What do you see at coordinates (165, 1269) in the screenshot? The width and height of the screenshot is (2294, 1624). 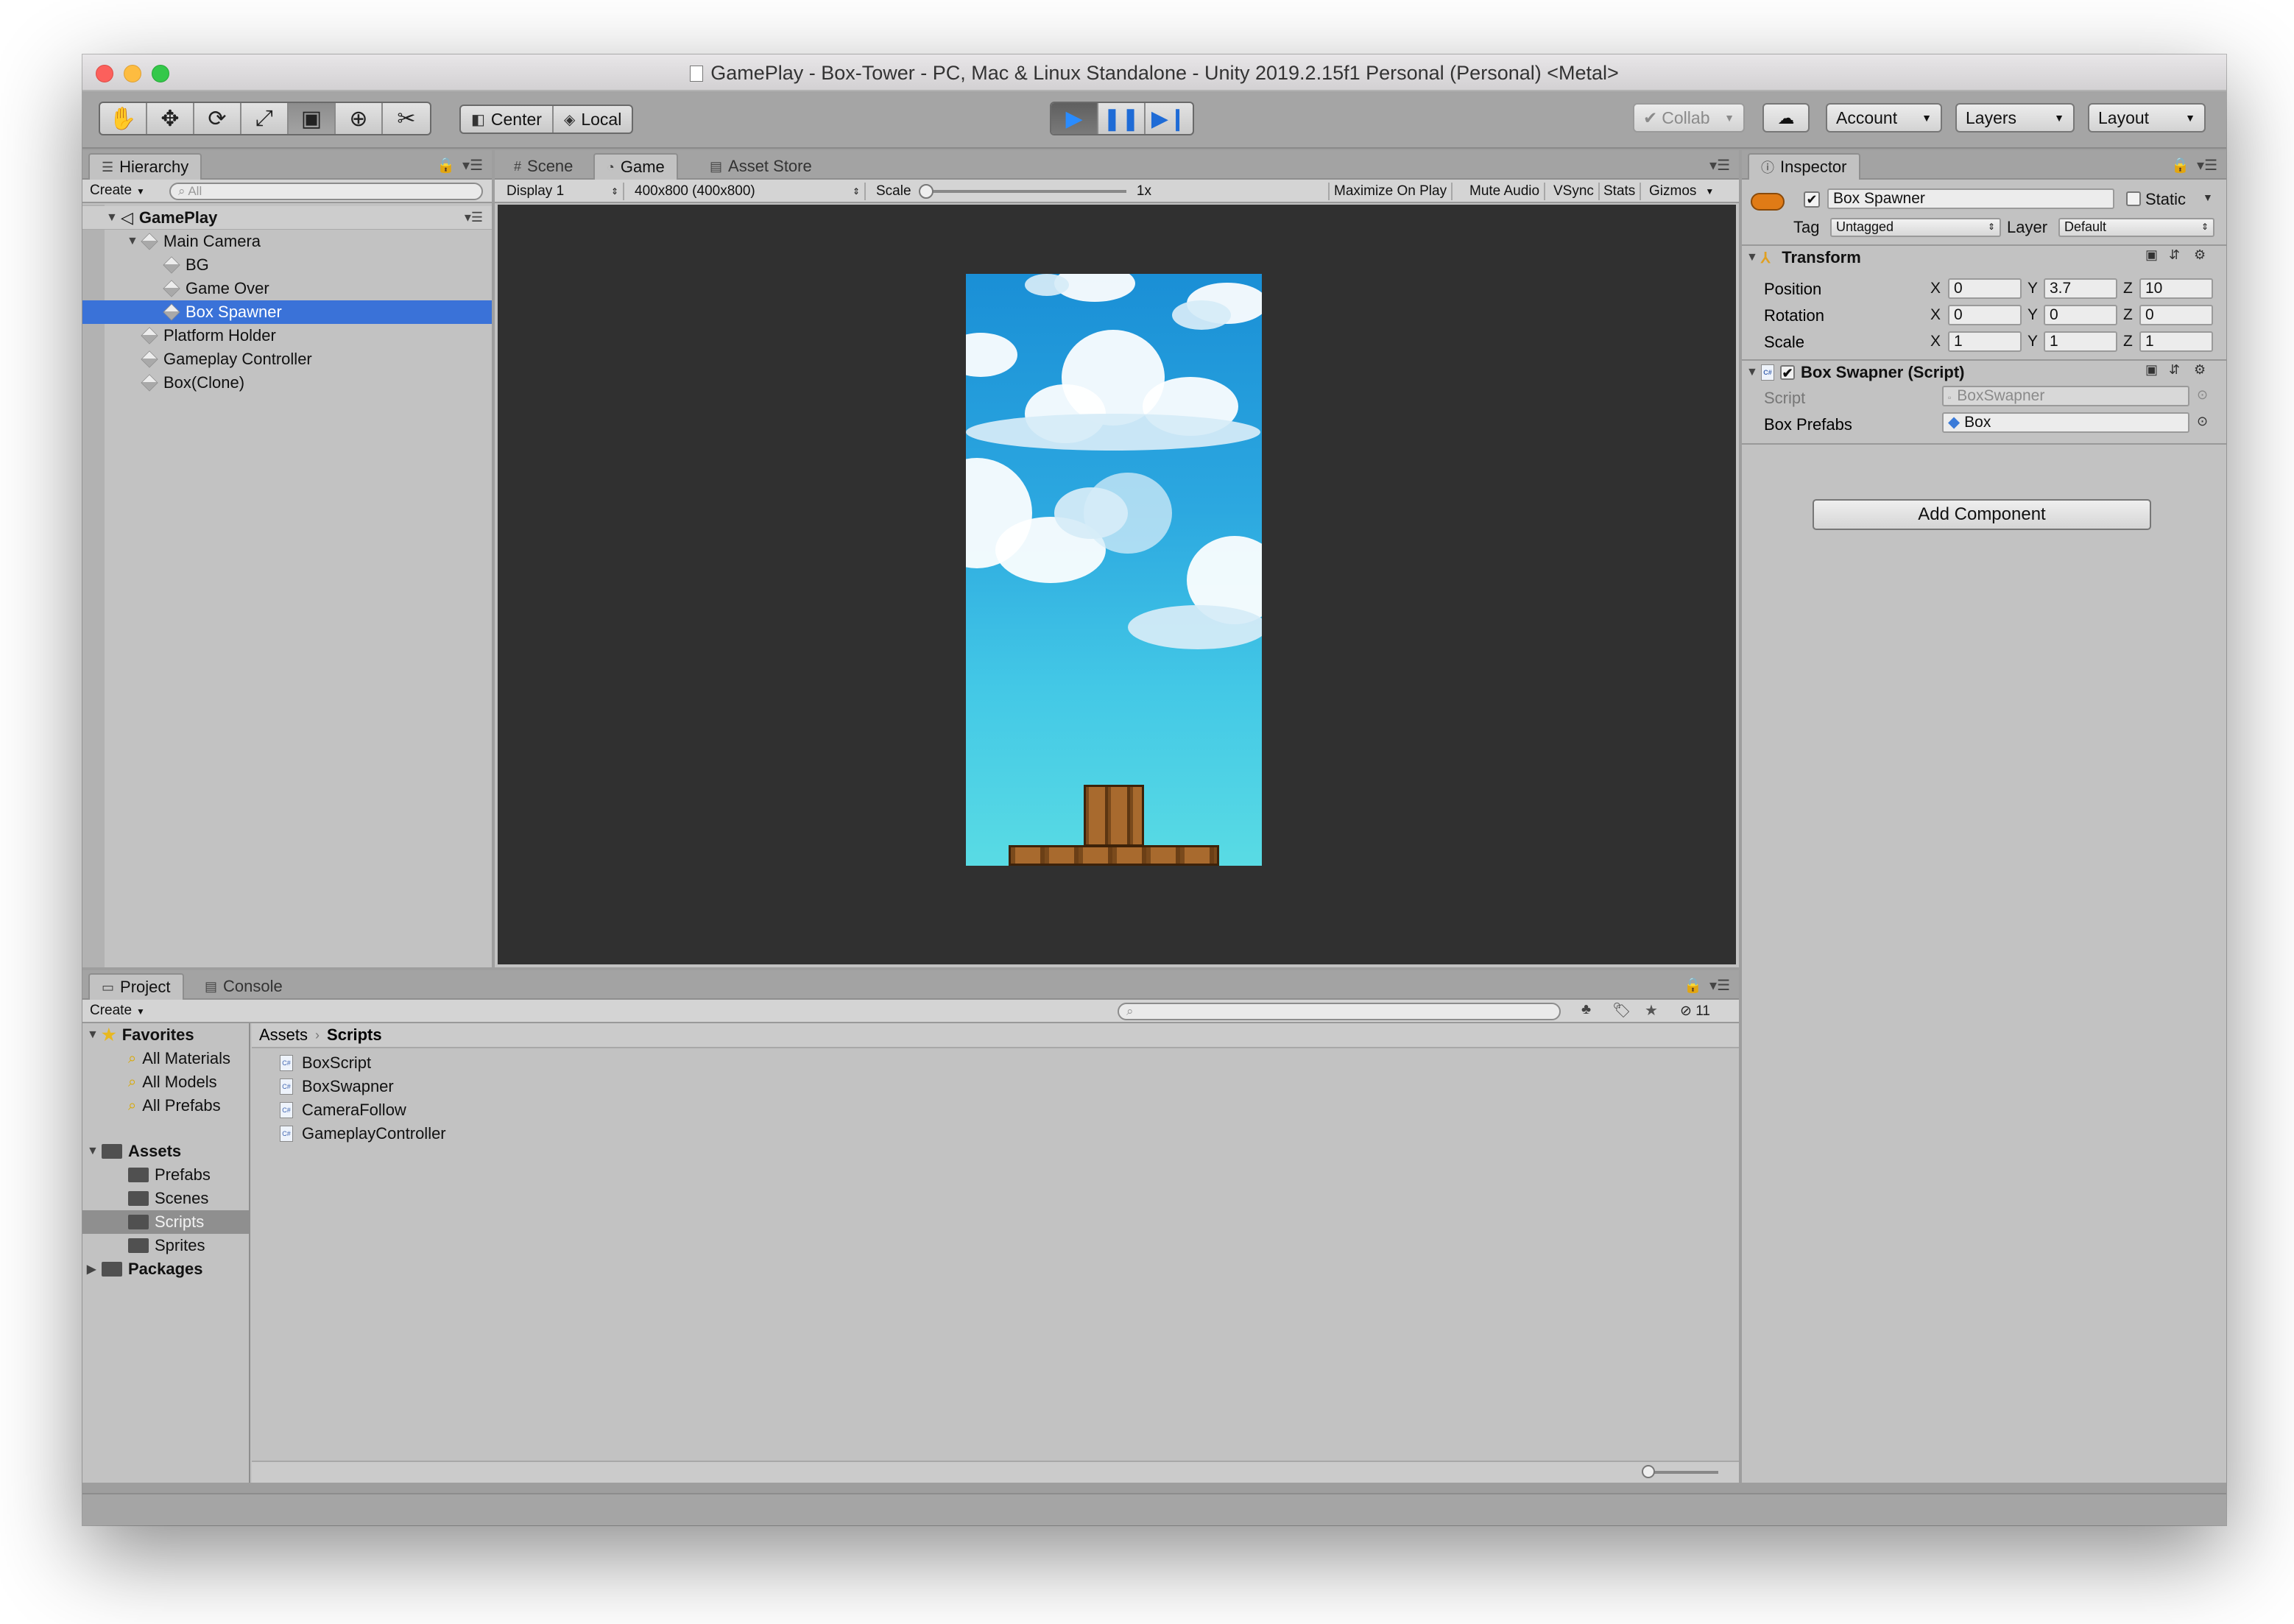 I see `tree-item-packages: ▶ Packages` at bounding box center [165, 1269].